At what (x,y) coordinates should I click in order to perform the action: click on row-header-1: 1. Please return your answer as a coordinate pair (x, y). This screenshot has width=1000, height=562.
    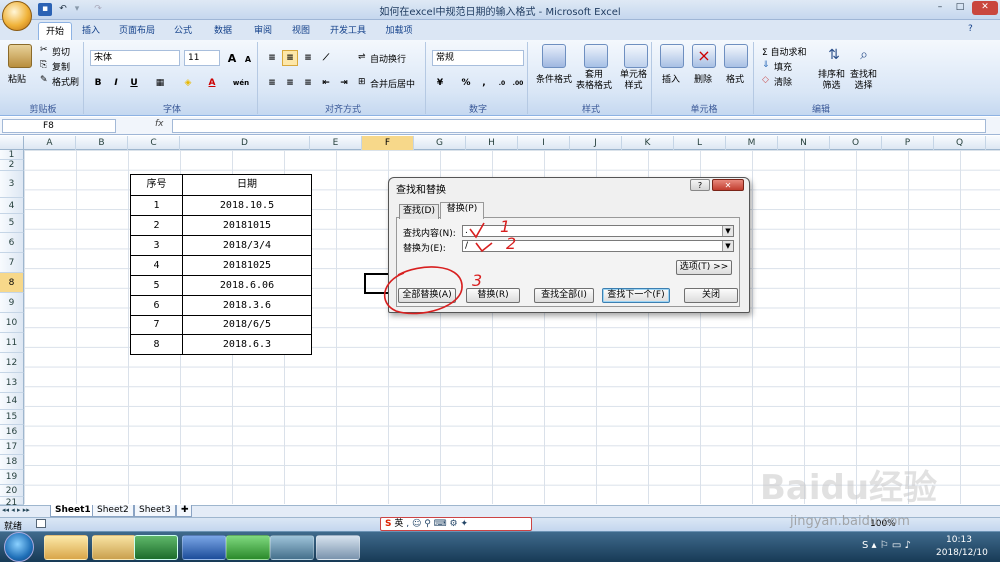
    Looking at the image, I should click on (12, 155).